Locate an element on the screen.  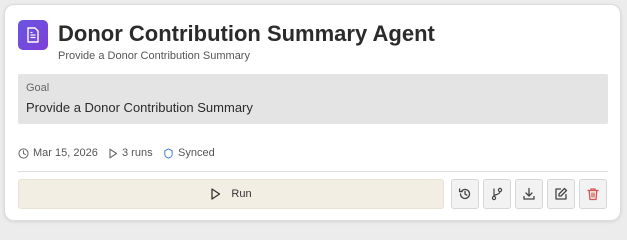
branch-button is located at coordinates (497, 194).